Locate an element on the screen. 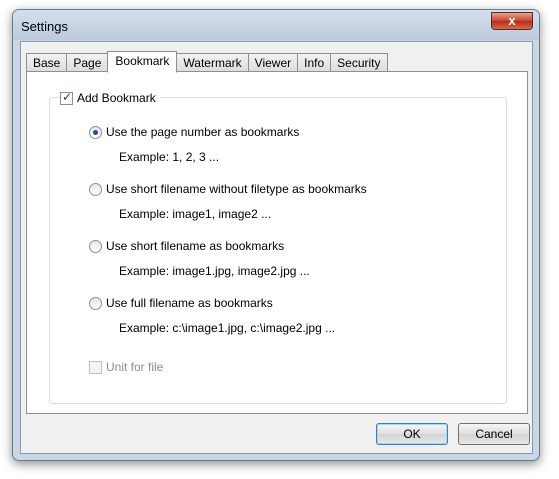 This screenshot has width=559, height=479. unit-for-file-checkbox is located at coordinates (95, 367).